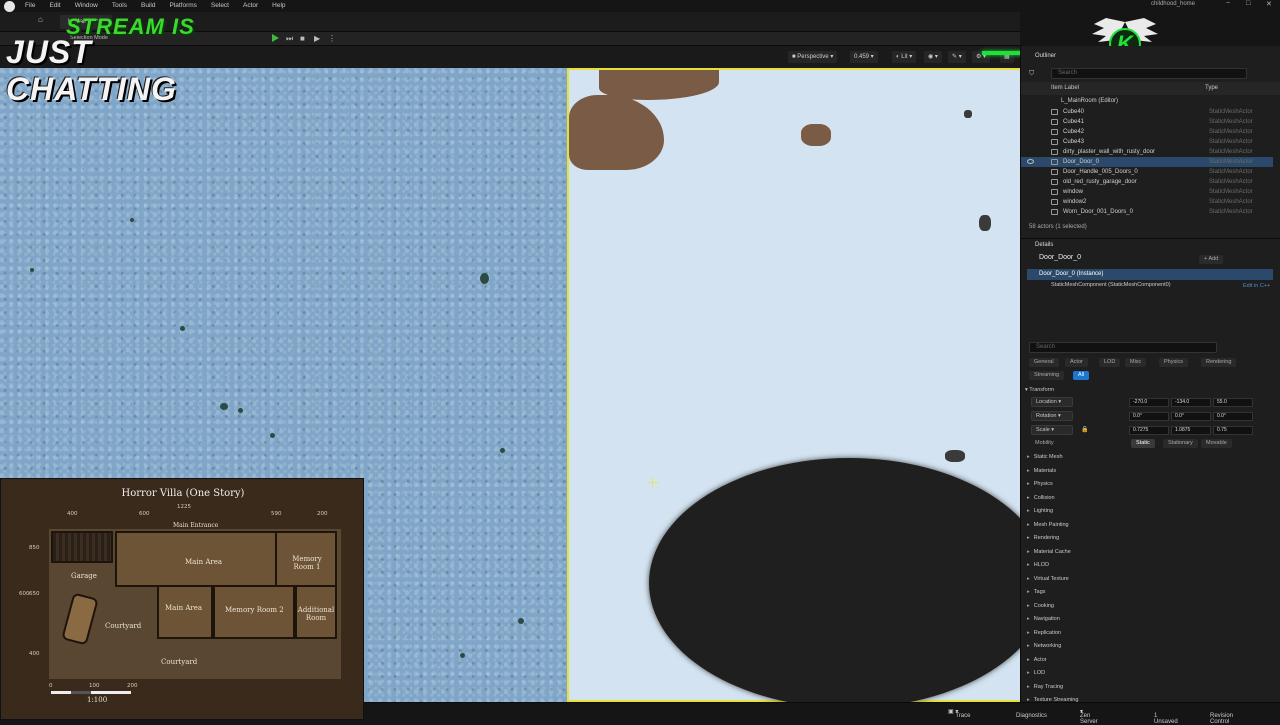 The height and width of the screenshot is (725, 1280). I want to click on menu-item-actor: Actor, so click(250, 6).